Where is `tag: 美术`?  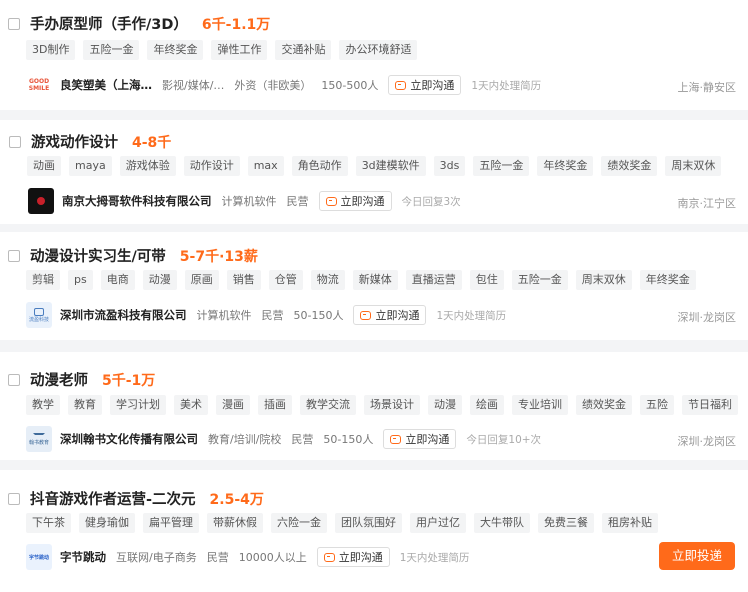
tag: 美术 is located at coordinates (191, 405).